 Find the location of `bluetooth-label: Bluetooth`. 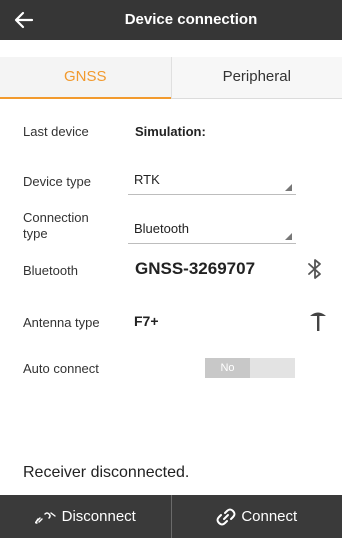

bluetooth-label: Bluetooth is located at coordinates (50, 270).